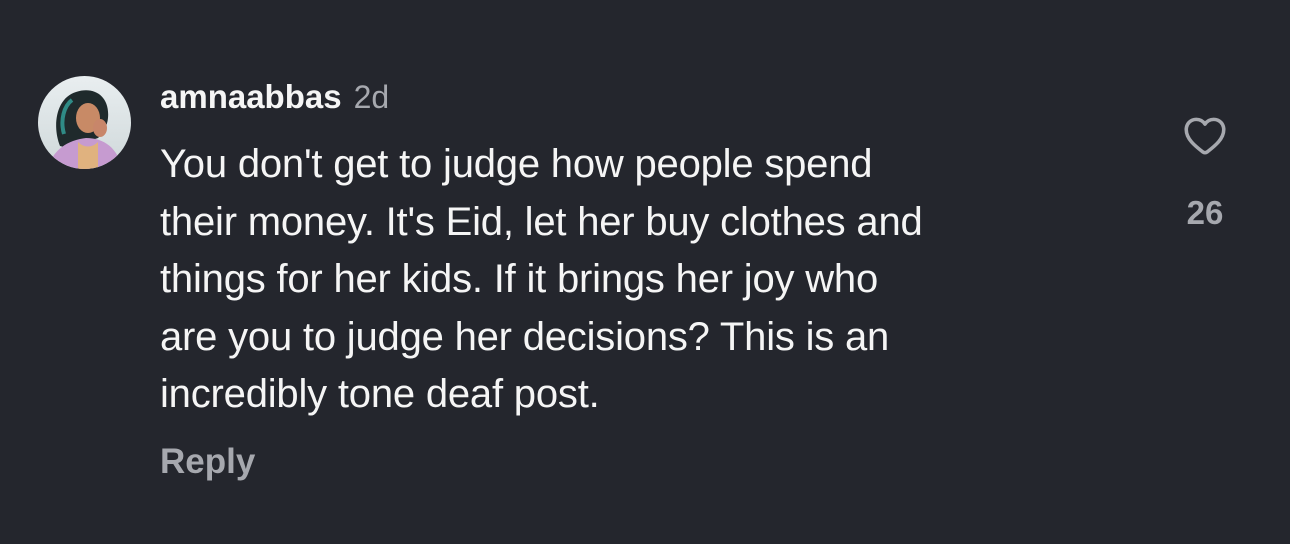  I want to click on like-section: 26, so click(1205, 171).